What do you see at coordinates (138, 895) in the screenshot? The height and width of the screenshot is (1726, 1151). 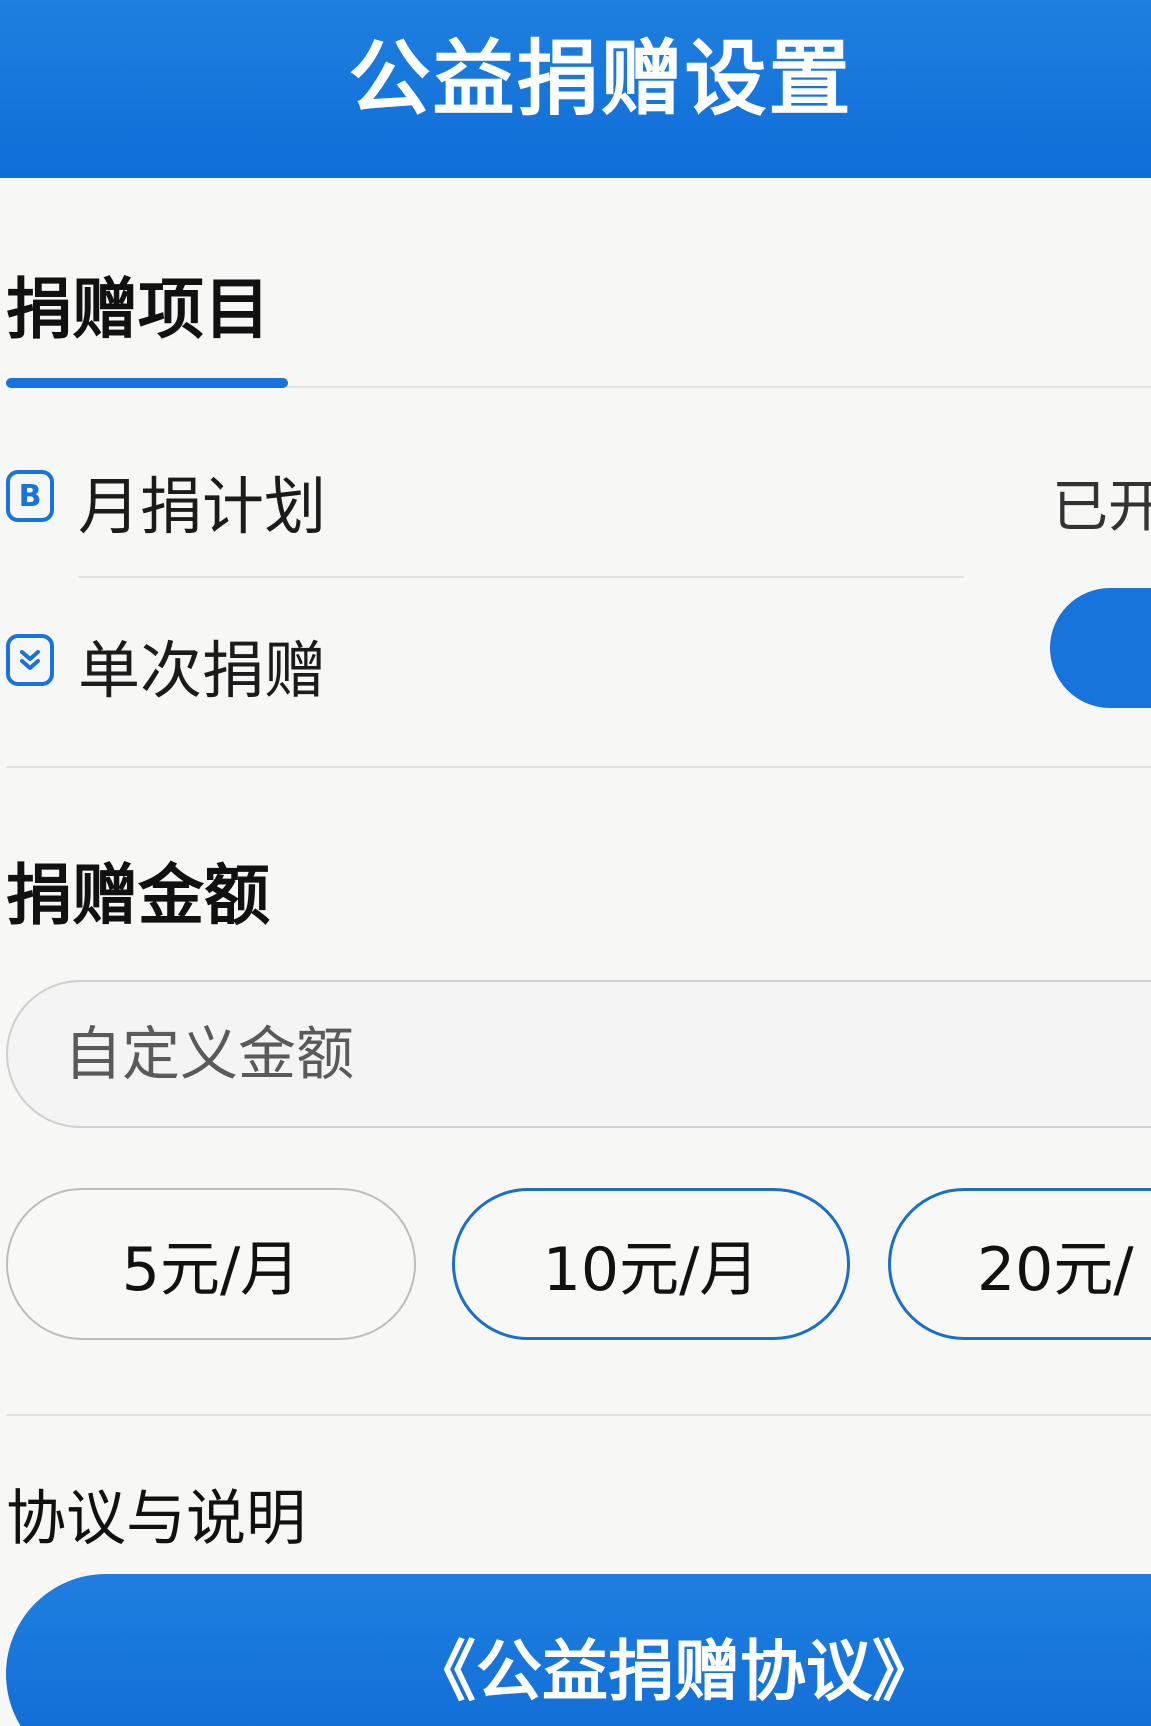 I see `section-title-amount: 捐赠金额` at bounding box center [138, 895].